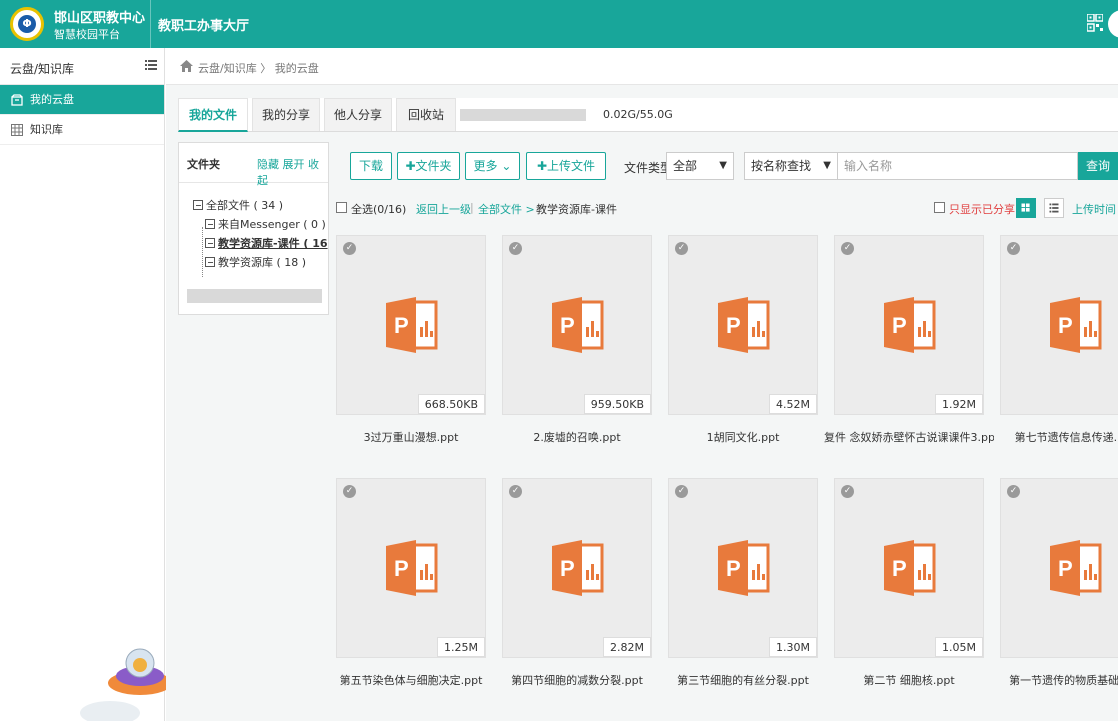 This screenshot has width=1118, height=721. I want to click on qr-code-icon, so click(1095, 23).